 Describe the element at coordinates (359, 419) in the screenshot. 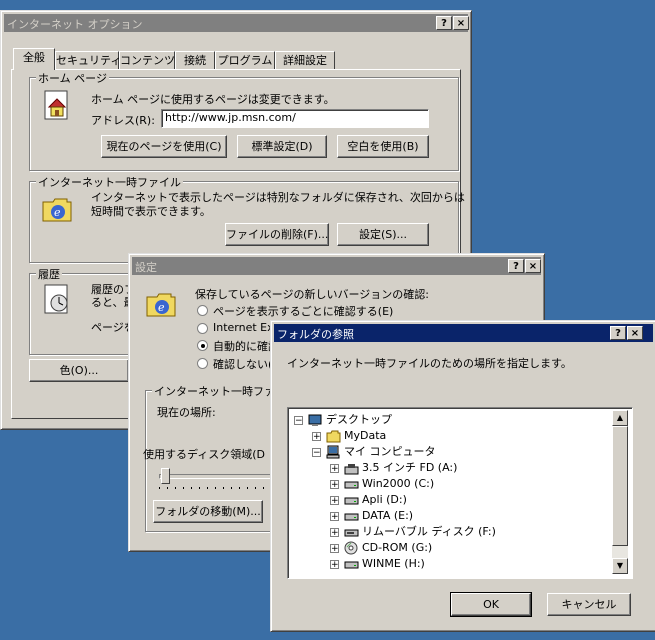

I see `tree-item-label: デスクトップ` at that location.